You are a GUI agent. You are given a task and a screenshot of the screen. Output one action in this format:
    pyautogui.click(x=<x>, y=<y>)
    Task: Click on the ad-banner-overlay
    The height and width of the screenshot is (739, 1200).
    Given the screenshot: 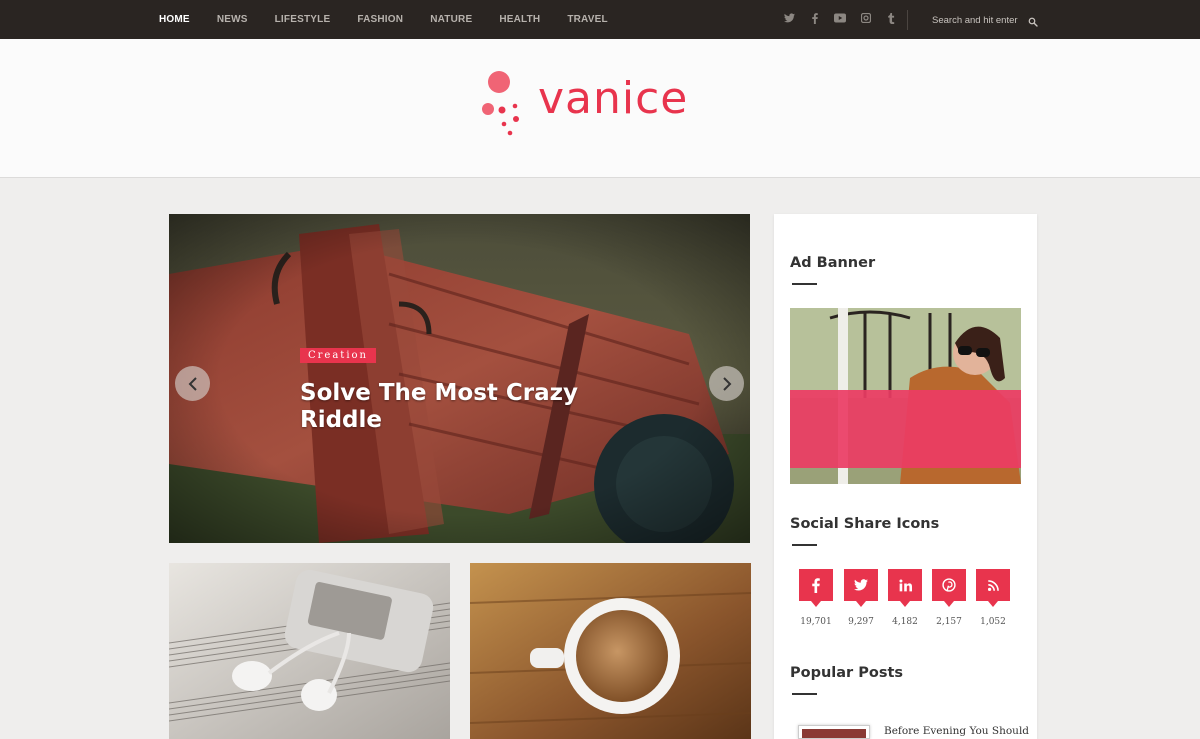 What is the action you would take?
    pyautogui.click(x=905, y=429)
    